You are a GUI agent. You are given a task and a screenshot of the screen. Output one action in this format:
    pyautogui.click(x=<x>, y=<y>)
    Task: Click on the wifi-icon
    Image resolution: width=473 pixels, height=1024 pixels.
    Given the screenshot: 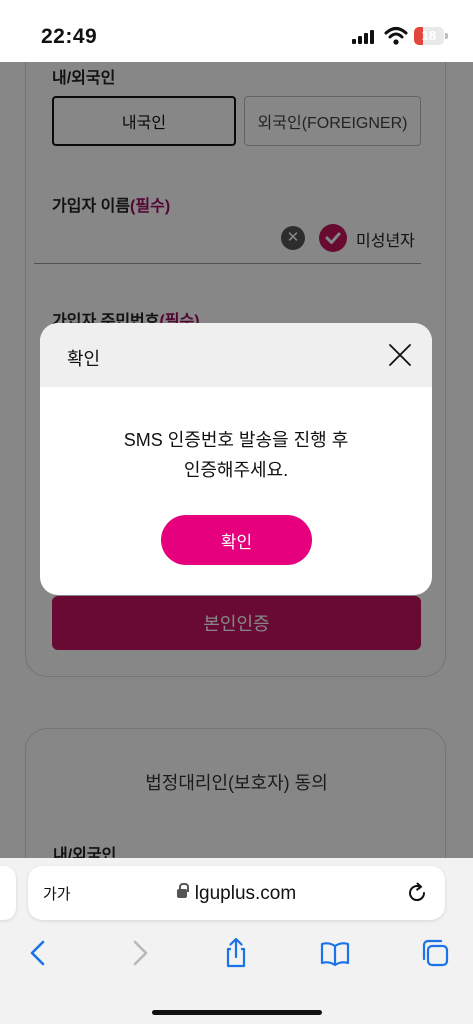 What is the action you would take?
    pyautogui.click(x=396, y=36)
    